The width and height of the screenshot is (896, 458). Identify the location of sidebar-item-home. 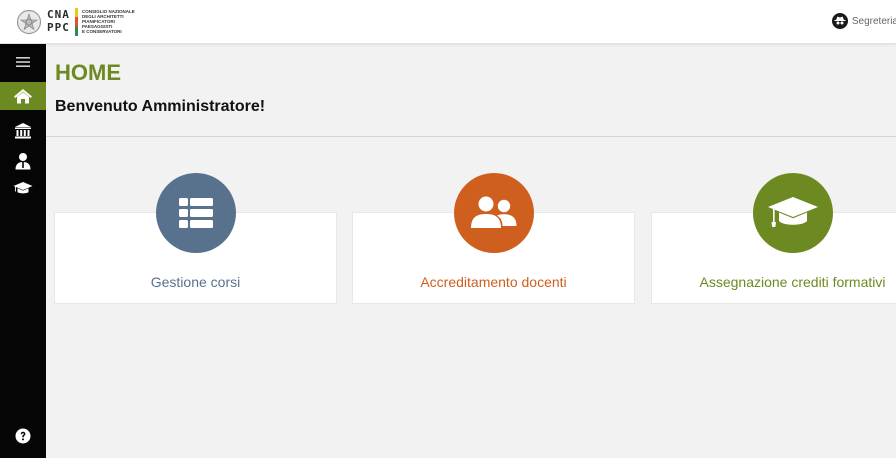
(23, 96).